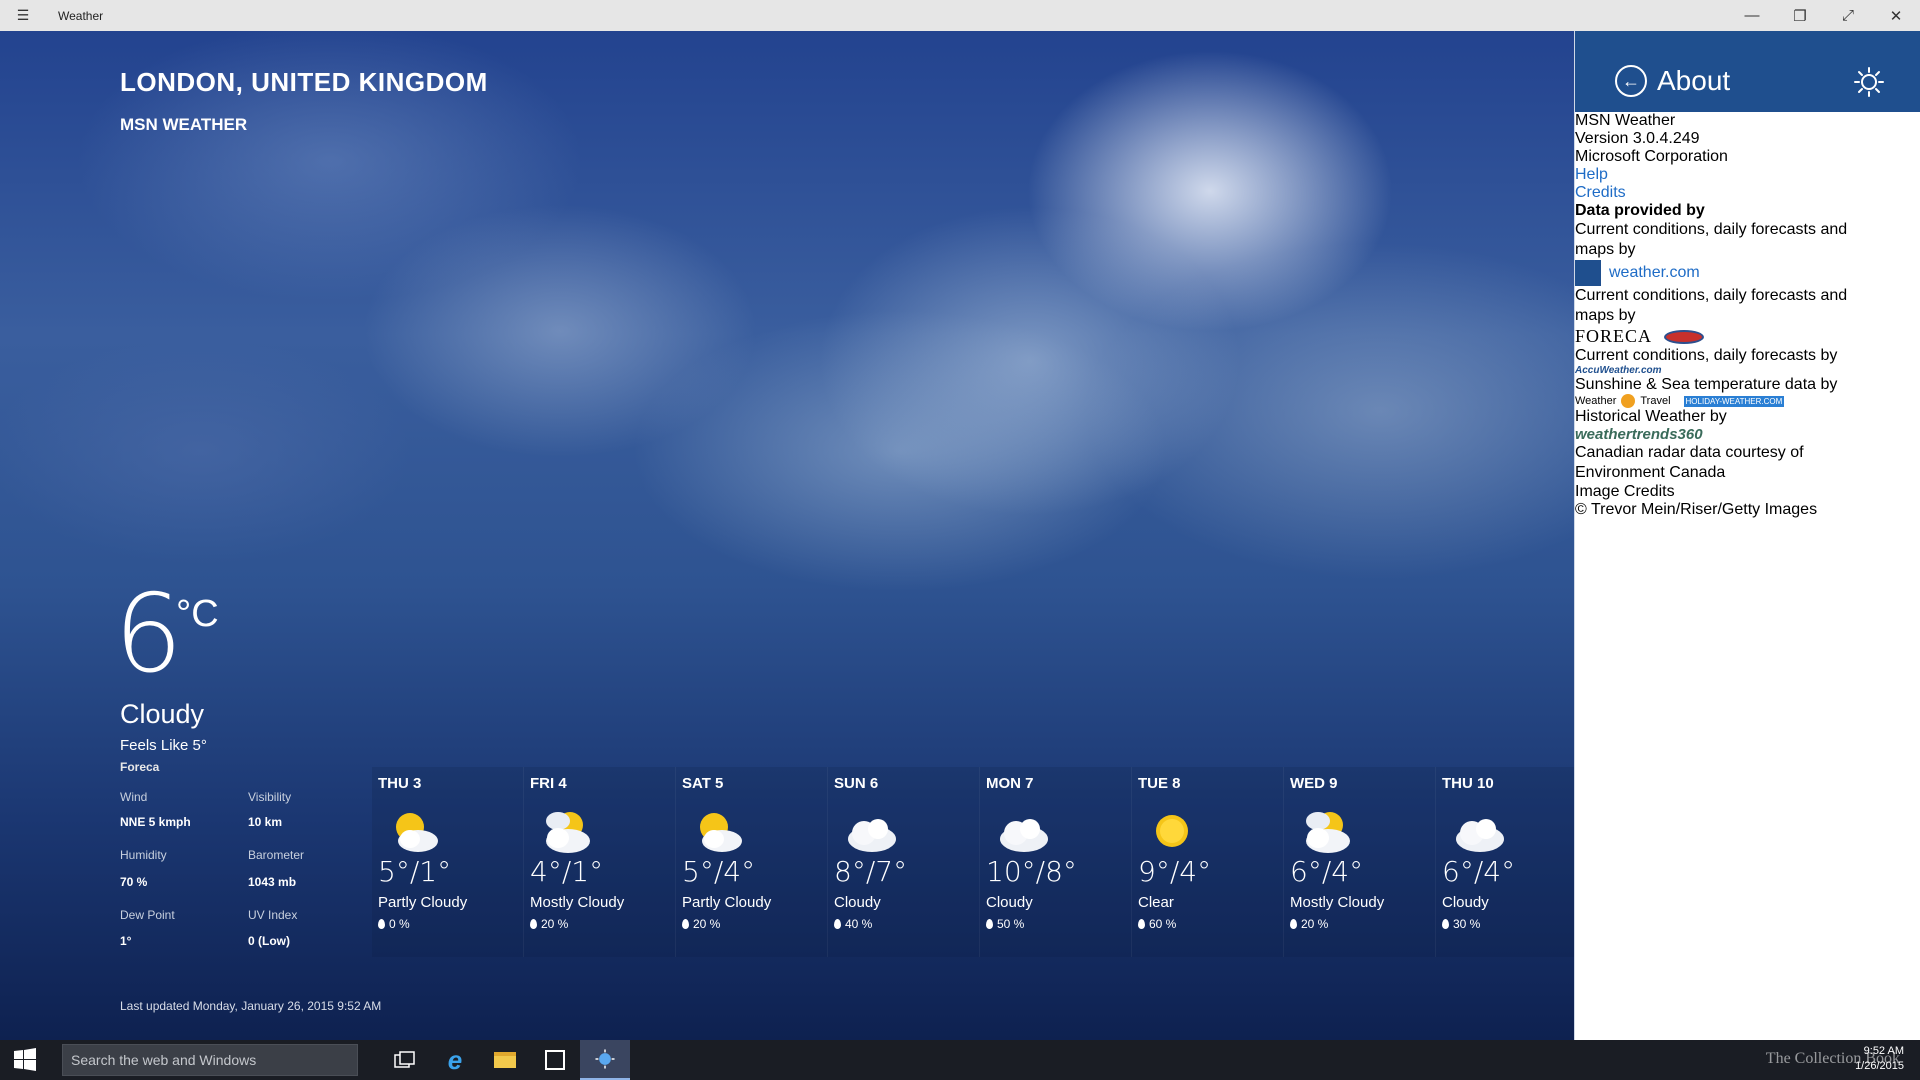 The height and width of the screenshot is (1080, 1920). Describe the element at coordinates (1625, 120) in the screenshot. I see `app-name: MSN Weather` at that location.